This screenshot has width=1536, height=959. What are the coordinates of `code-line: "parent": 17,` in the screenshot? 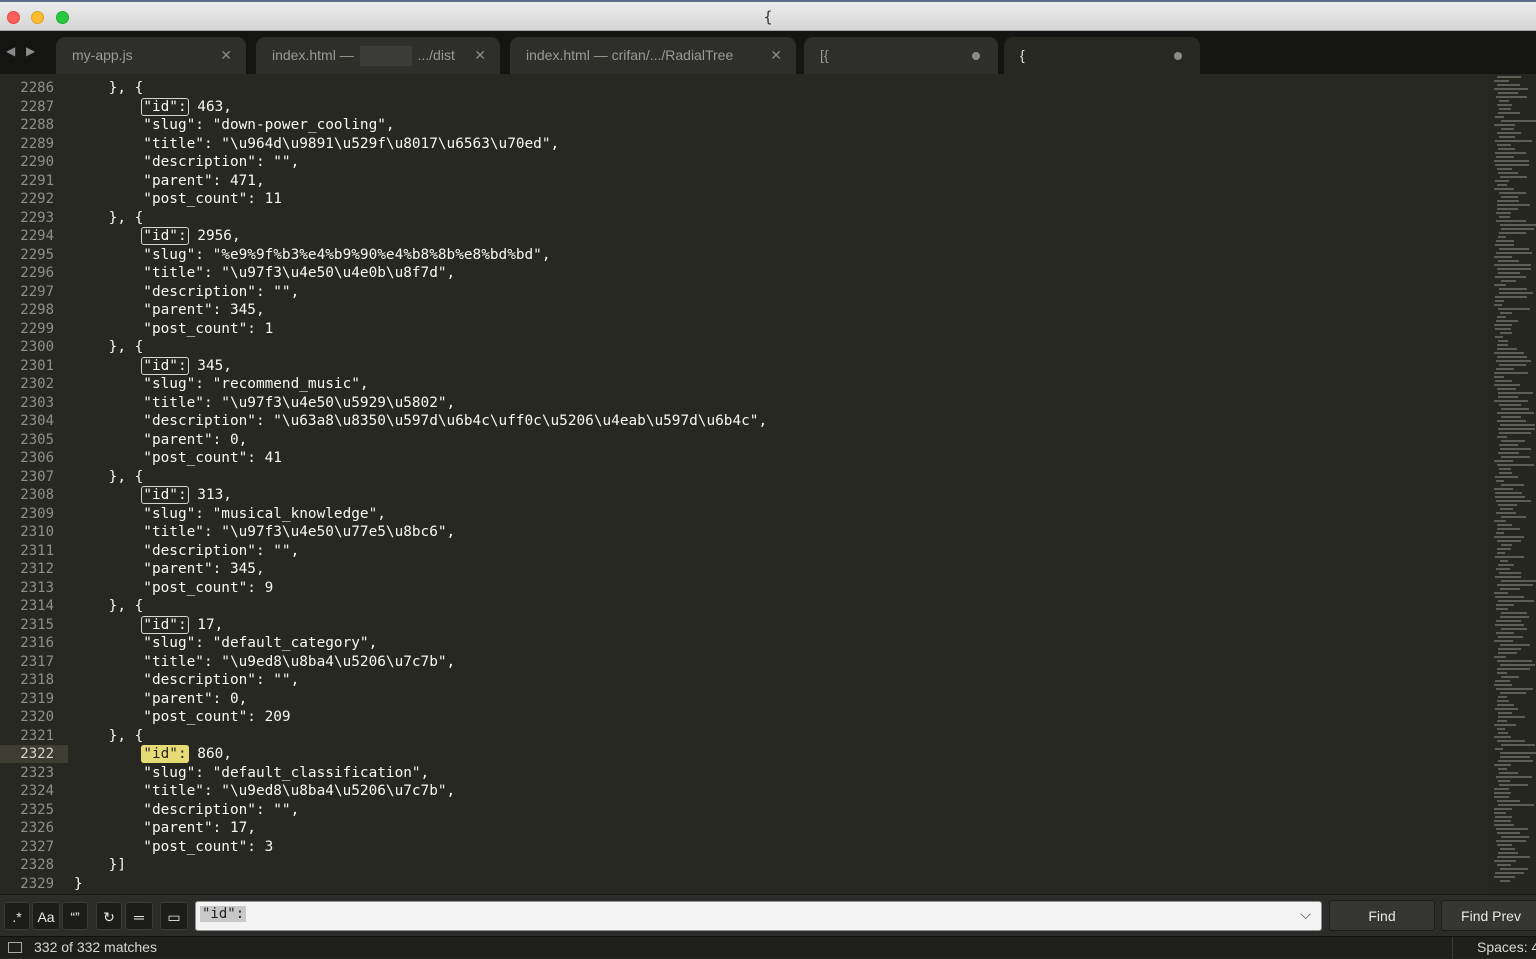 It's located at (165, 828).